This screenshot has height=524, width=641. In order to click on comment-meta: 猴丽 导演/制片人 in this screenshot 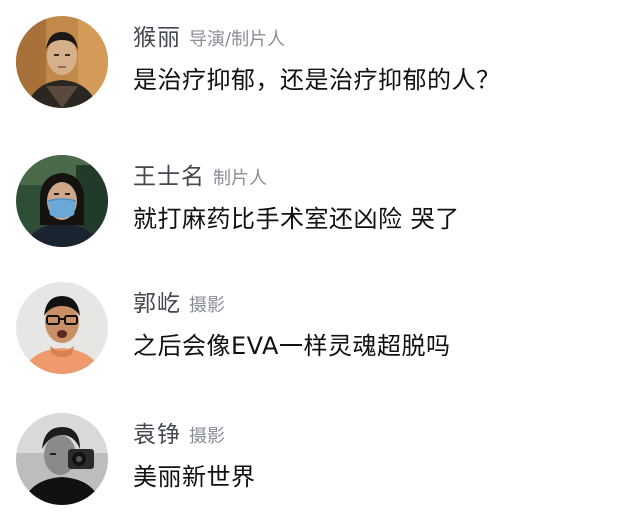, I will do `click(209, 35)`.